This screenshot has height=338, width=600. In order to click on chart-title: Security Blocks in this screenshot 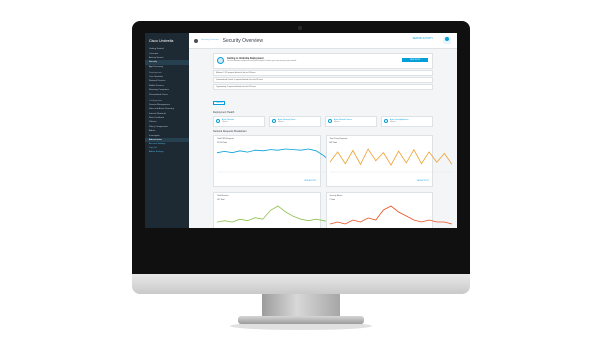, I will do `click(336, 196)`.